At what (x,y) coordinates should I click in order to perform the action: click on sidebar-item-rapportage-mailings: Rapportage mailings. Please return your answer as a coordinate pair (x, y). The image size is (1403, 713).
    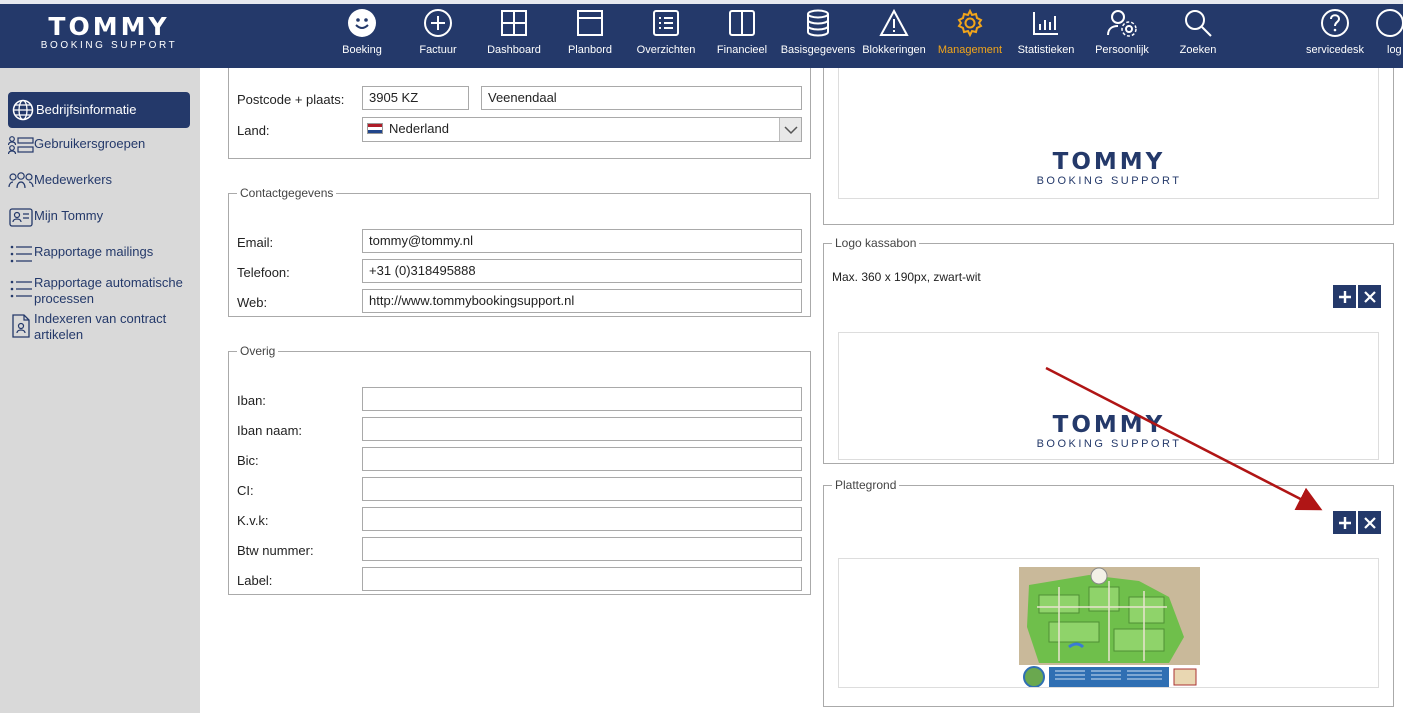
    Looking at the image, I should click on (99, 254).